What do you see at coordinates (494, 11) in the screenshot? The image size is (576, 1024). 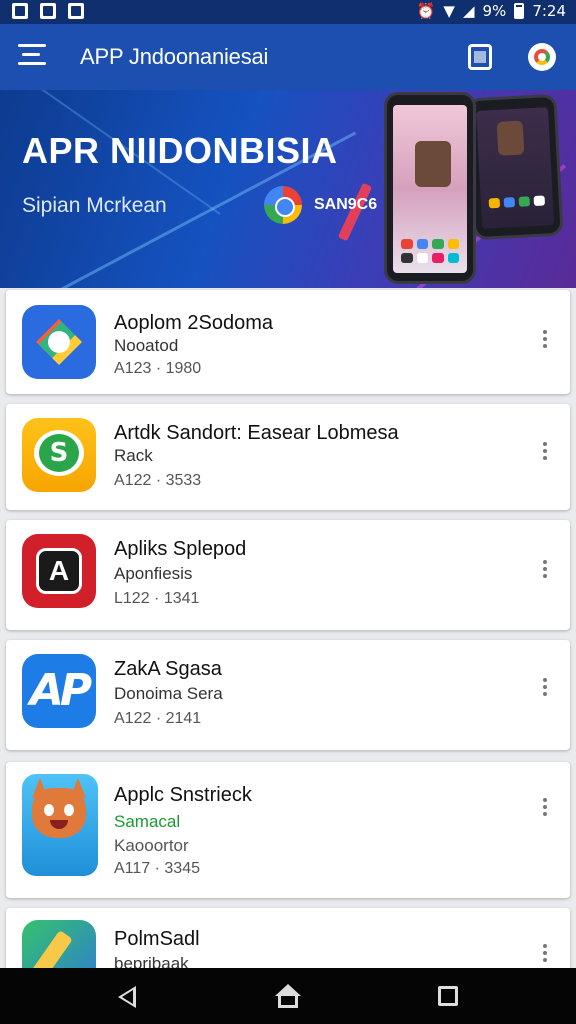 I see `battery-percent: 9%` at bounding box center [494, 11].